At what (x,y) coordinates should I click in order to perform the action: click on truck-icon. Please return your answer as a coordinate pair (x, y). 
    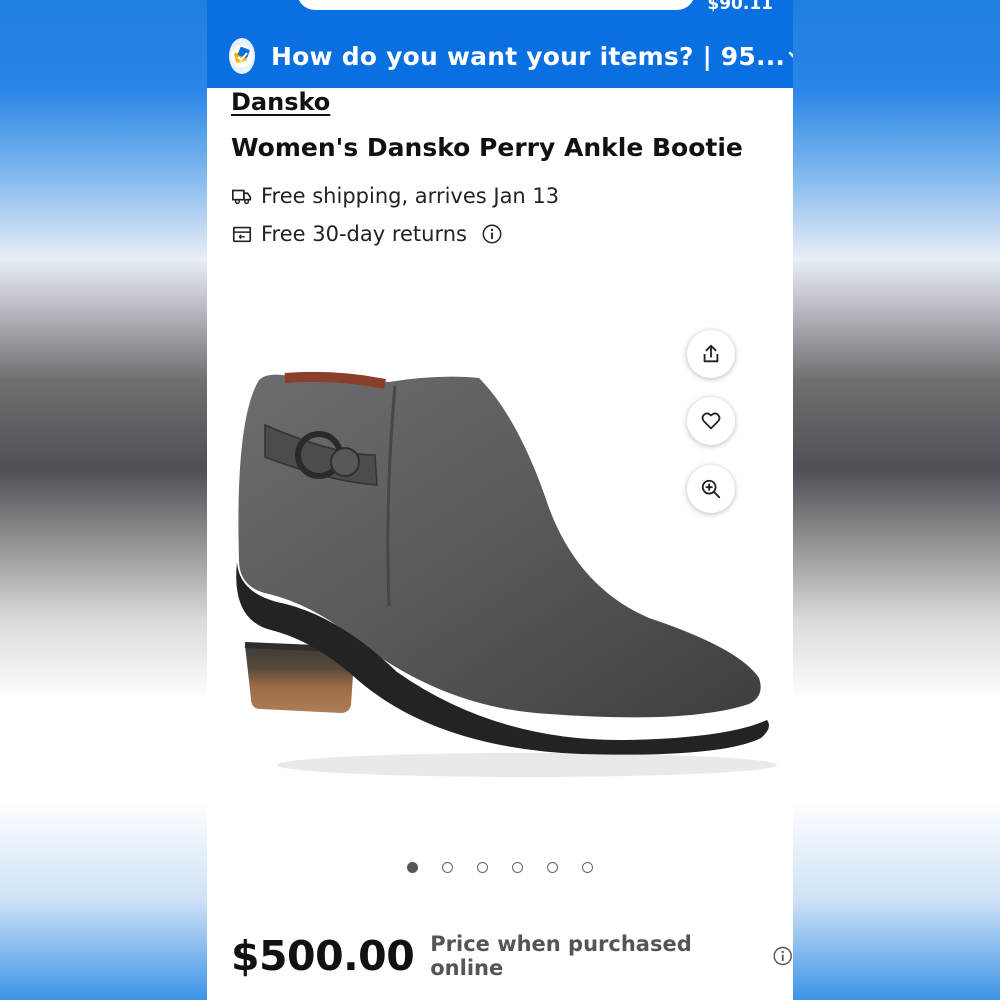
    Looking at the image, I should click on (242, 197).